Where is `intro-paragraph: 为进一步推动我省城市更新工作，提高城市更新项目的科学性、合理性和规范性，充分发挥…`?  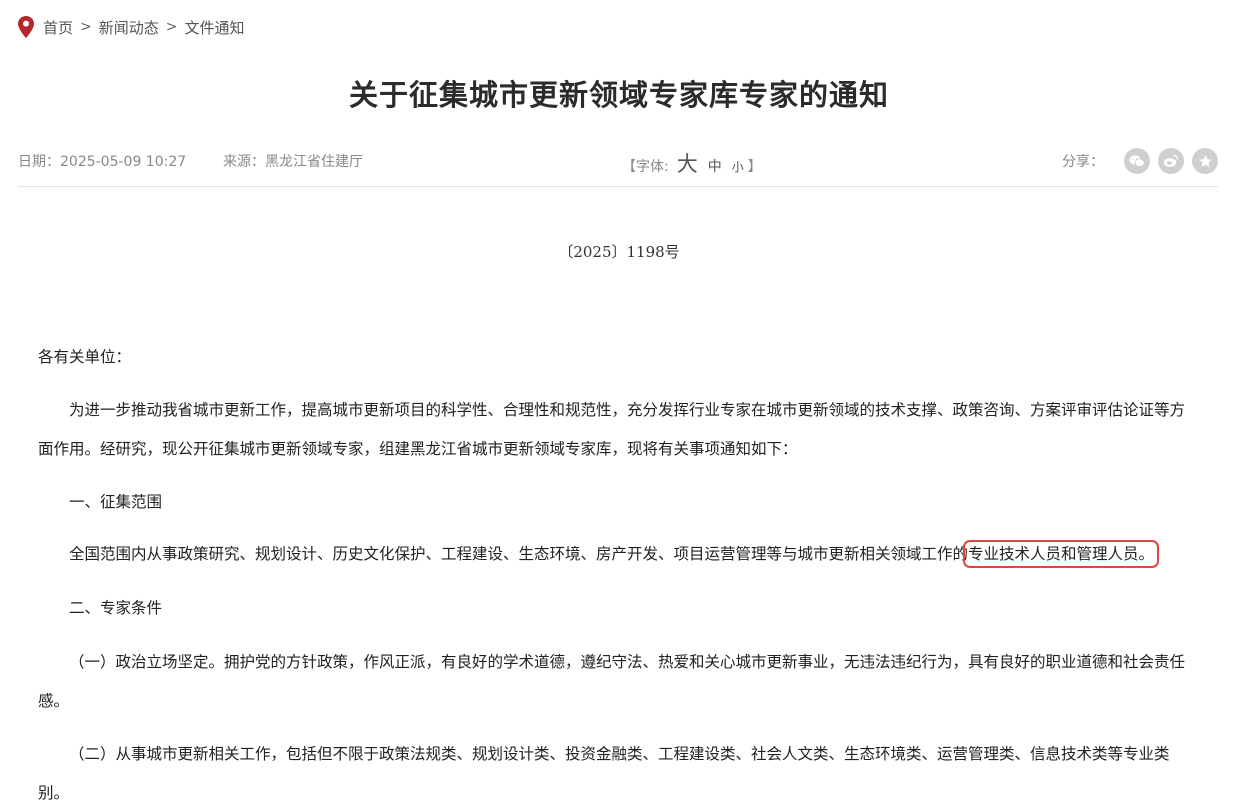 intro-paragraph: 为进一步推动我省城市更新工作，提高城市更新项目的科学性、合理性和规范性，充分发挥… is located at coordinates (612, 429).